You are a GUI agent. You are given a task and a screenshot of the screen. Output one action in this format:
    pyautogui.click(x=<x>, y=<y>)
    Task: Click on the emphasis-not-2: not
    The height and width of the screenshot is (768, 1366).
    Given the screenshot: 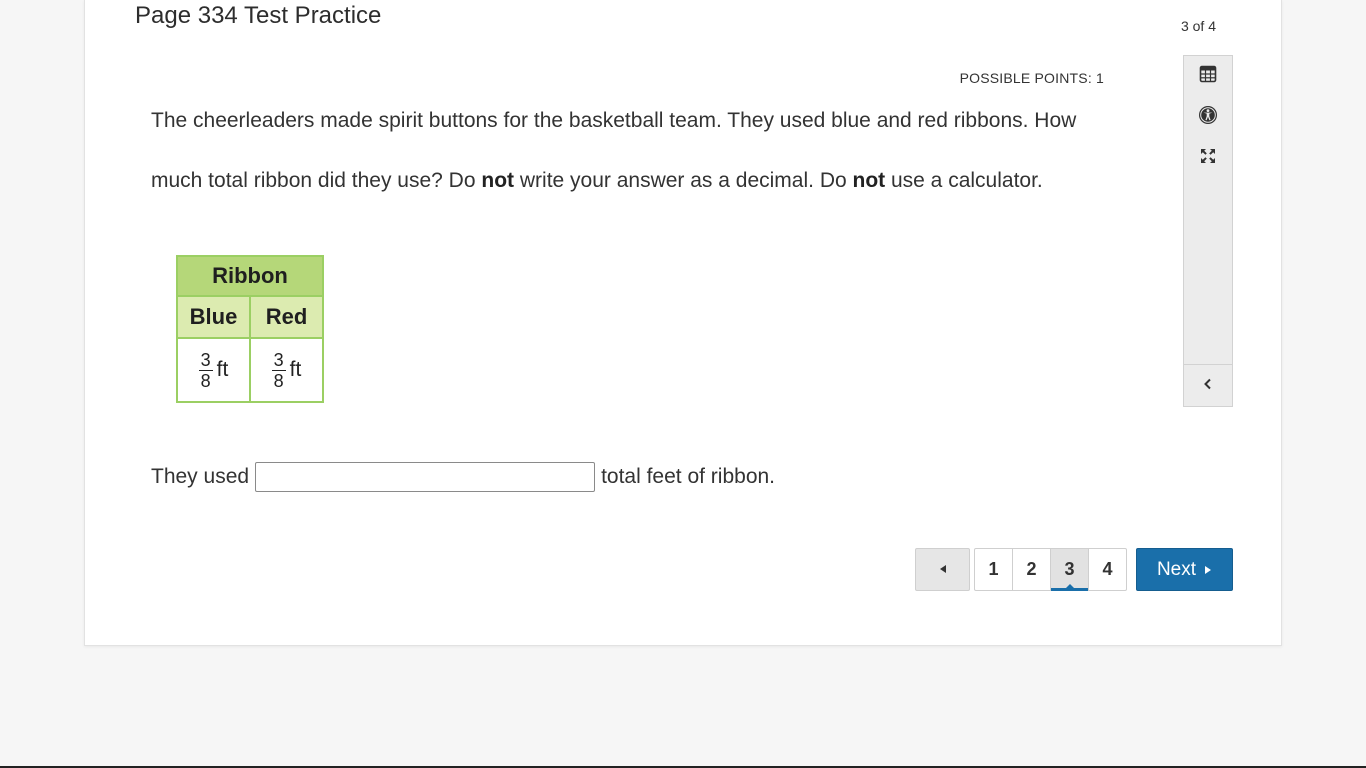 What is the action you would take?
    pyautogui.click(x=869, y=180)
    